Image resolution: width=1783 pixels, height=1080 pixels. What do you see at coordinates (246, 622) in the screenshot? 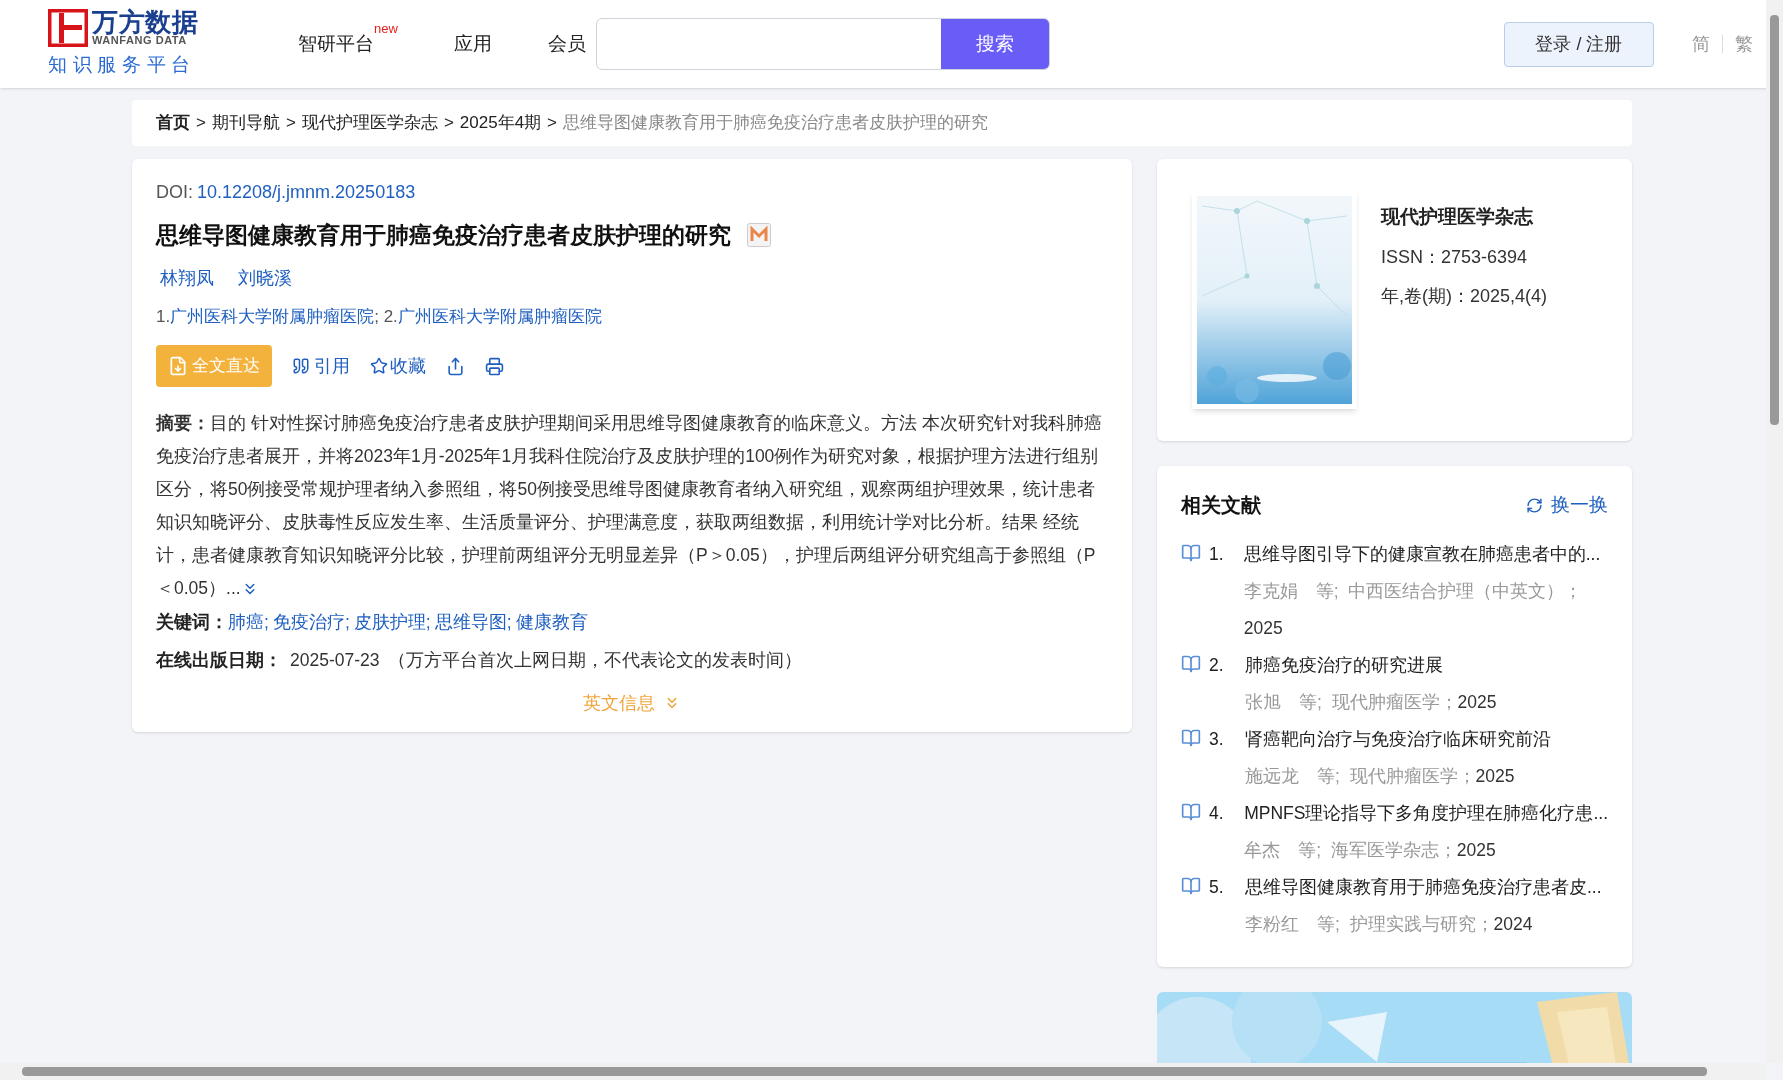
I see `keyword-link: 肺癌` at bounding box center [246, 622].